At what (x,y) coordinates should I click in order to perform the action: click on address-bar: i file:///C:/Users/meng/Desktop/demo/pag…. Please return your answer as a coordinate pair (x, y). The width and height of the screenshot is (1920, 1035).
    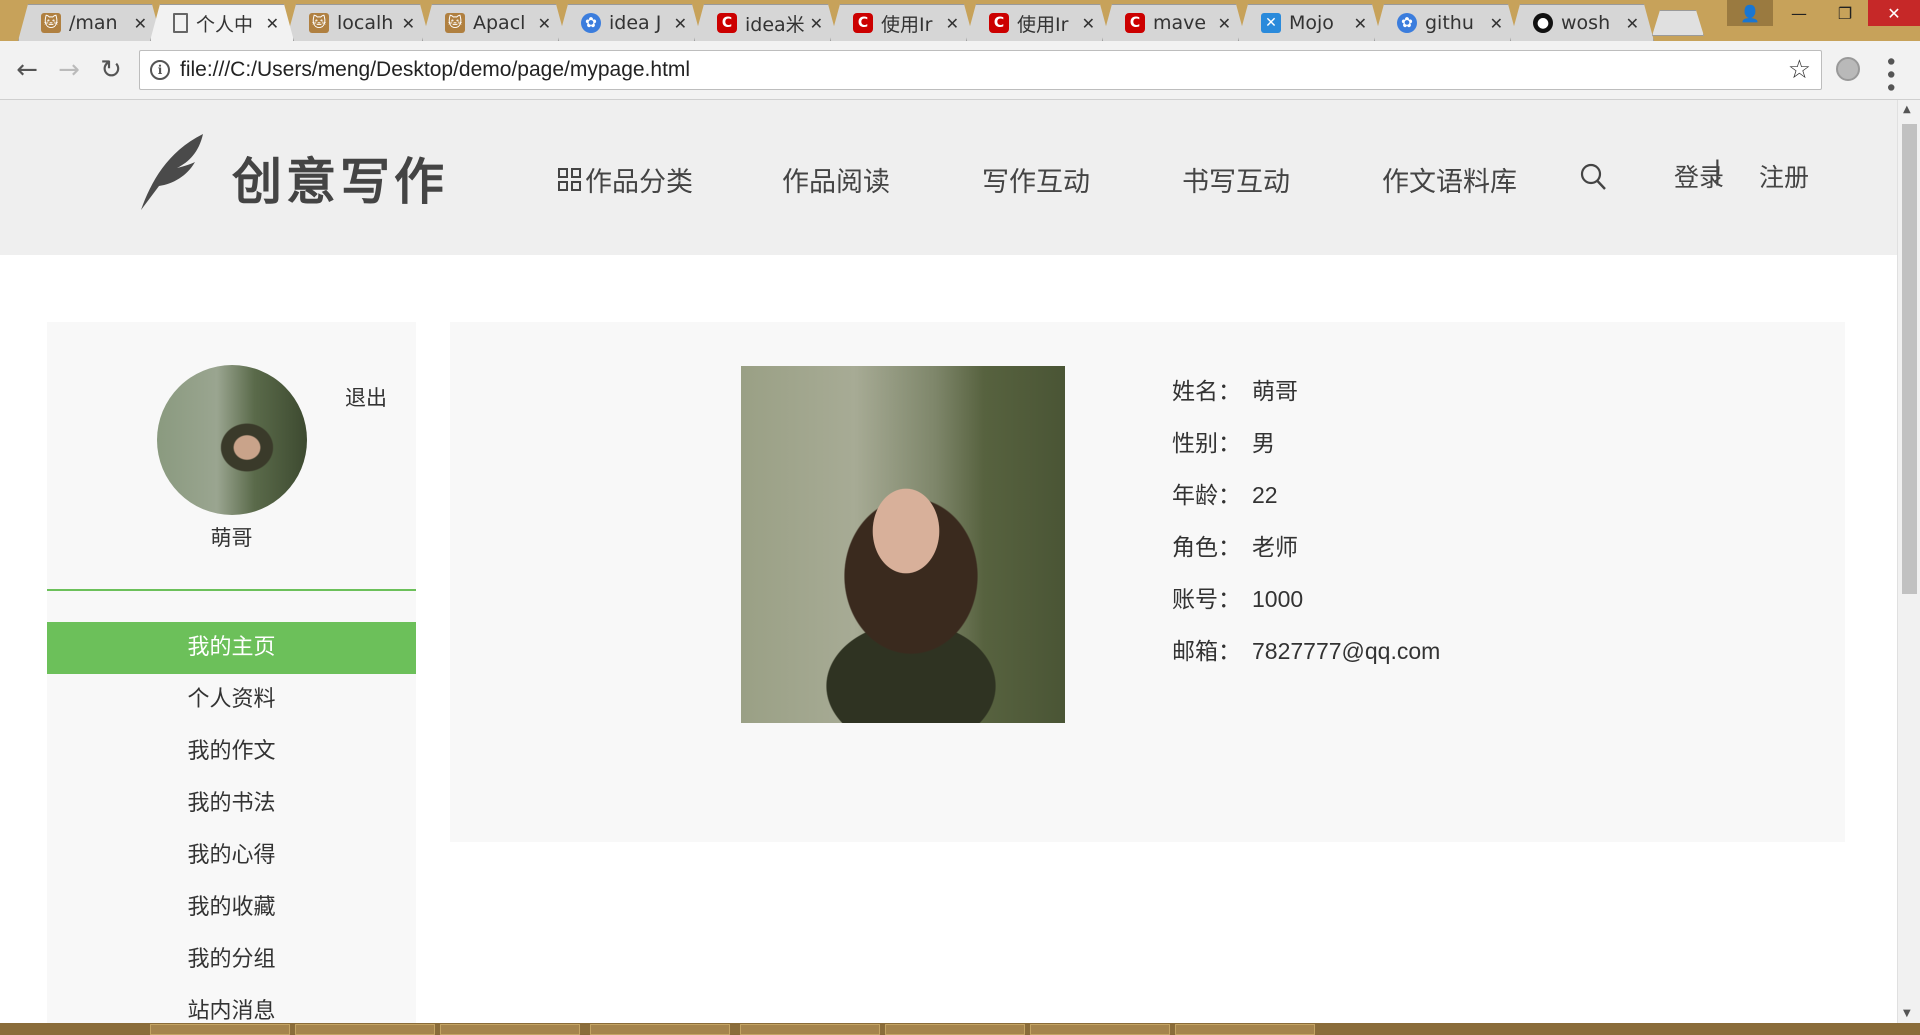
    Looking at the image, I should click on (980, 70).